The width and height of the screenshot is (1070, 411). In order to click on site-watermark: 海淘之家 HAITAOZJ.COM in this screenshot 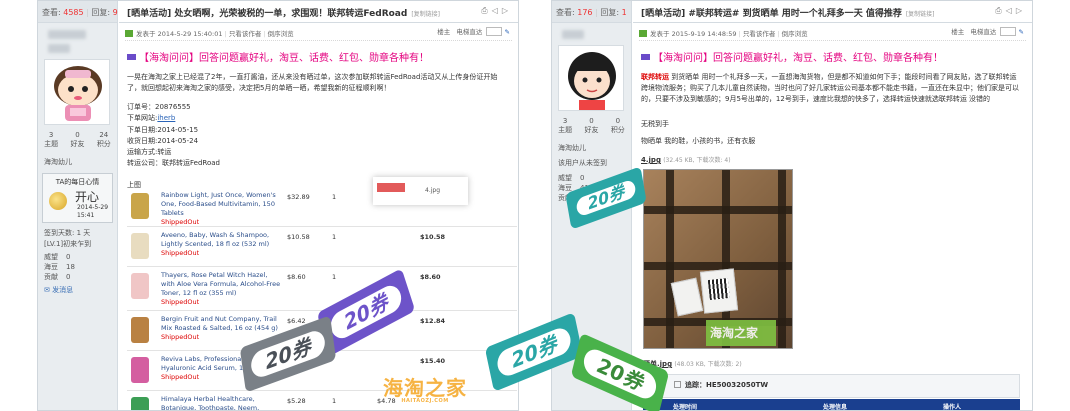, I will do `click(425, 390)`.